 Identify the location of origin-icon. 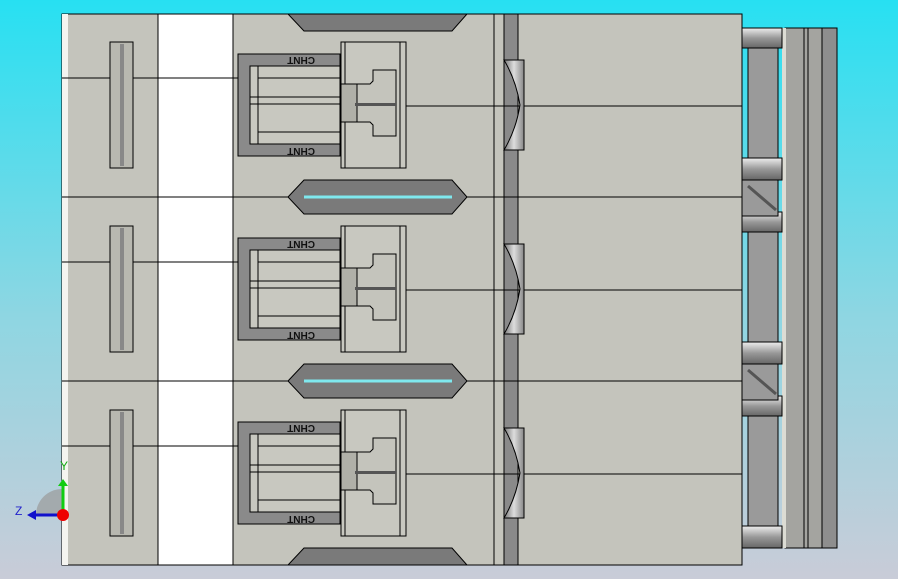
(63, 515).